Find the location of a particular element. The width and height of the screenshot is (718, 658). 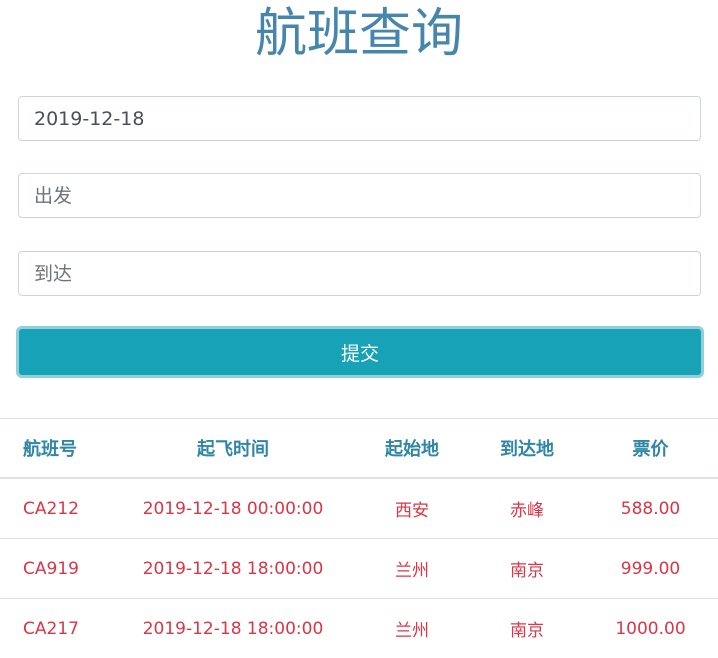

header-departure-time: 起飞时间 is located at coordinates (233, 449).